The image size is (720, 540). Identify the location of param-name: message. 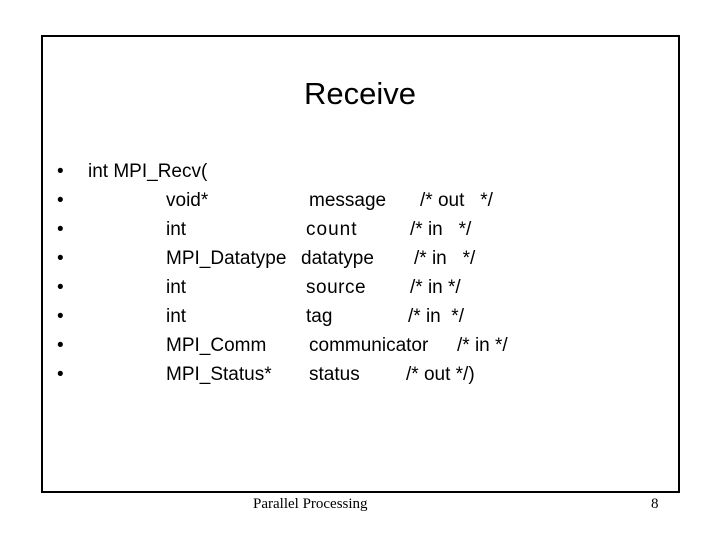
(348, 200).